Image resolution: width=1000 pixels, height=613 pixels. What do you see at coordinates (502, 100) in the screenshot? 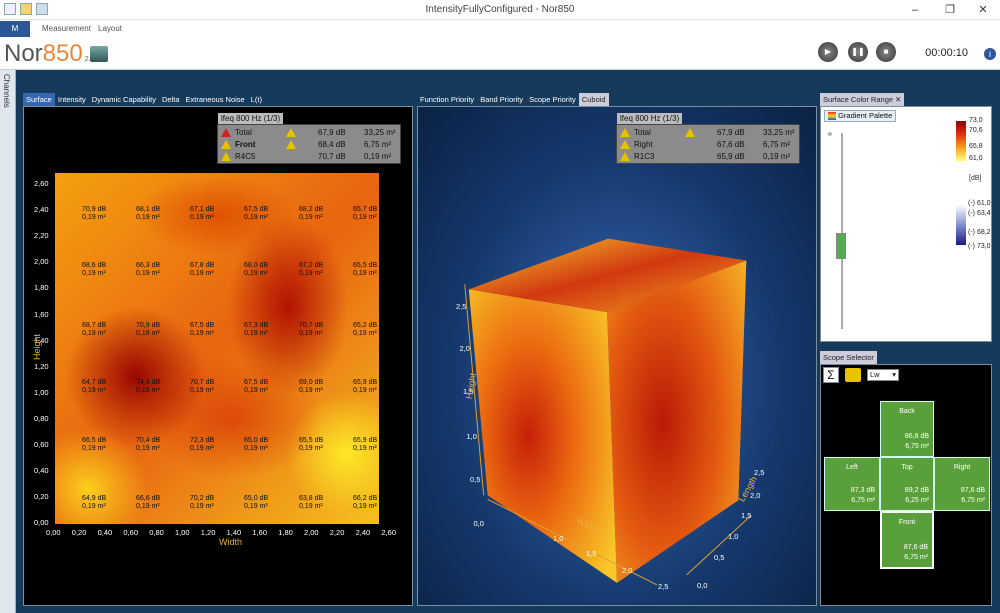
I see `tab-band-priority: Band Priority` at bounding box center [502, 100].